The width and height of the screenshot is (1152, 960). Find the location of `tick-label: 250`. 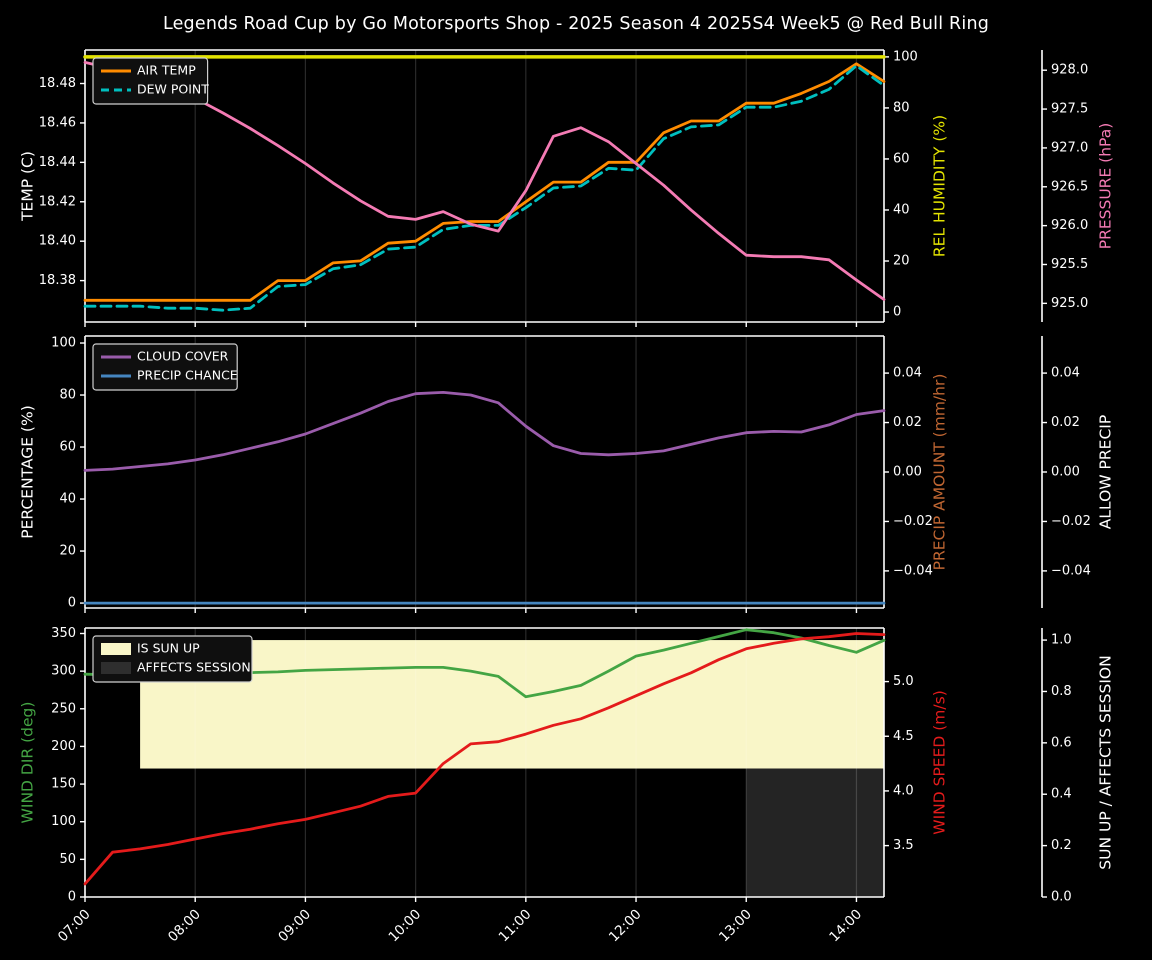

tick-label: 250 is located at coordinates (63, 708).